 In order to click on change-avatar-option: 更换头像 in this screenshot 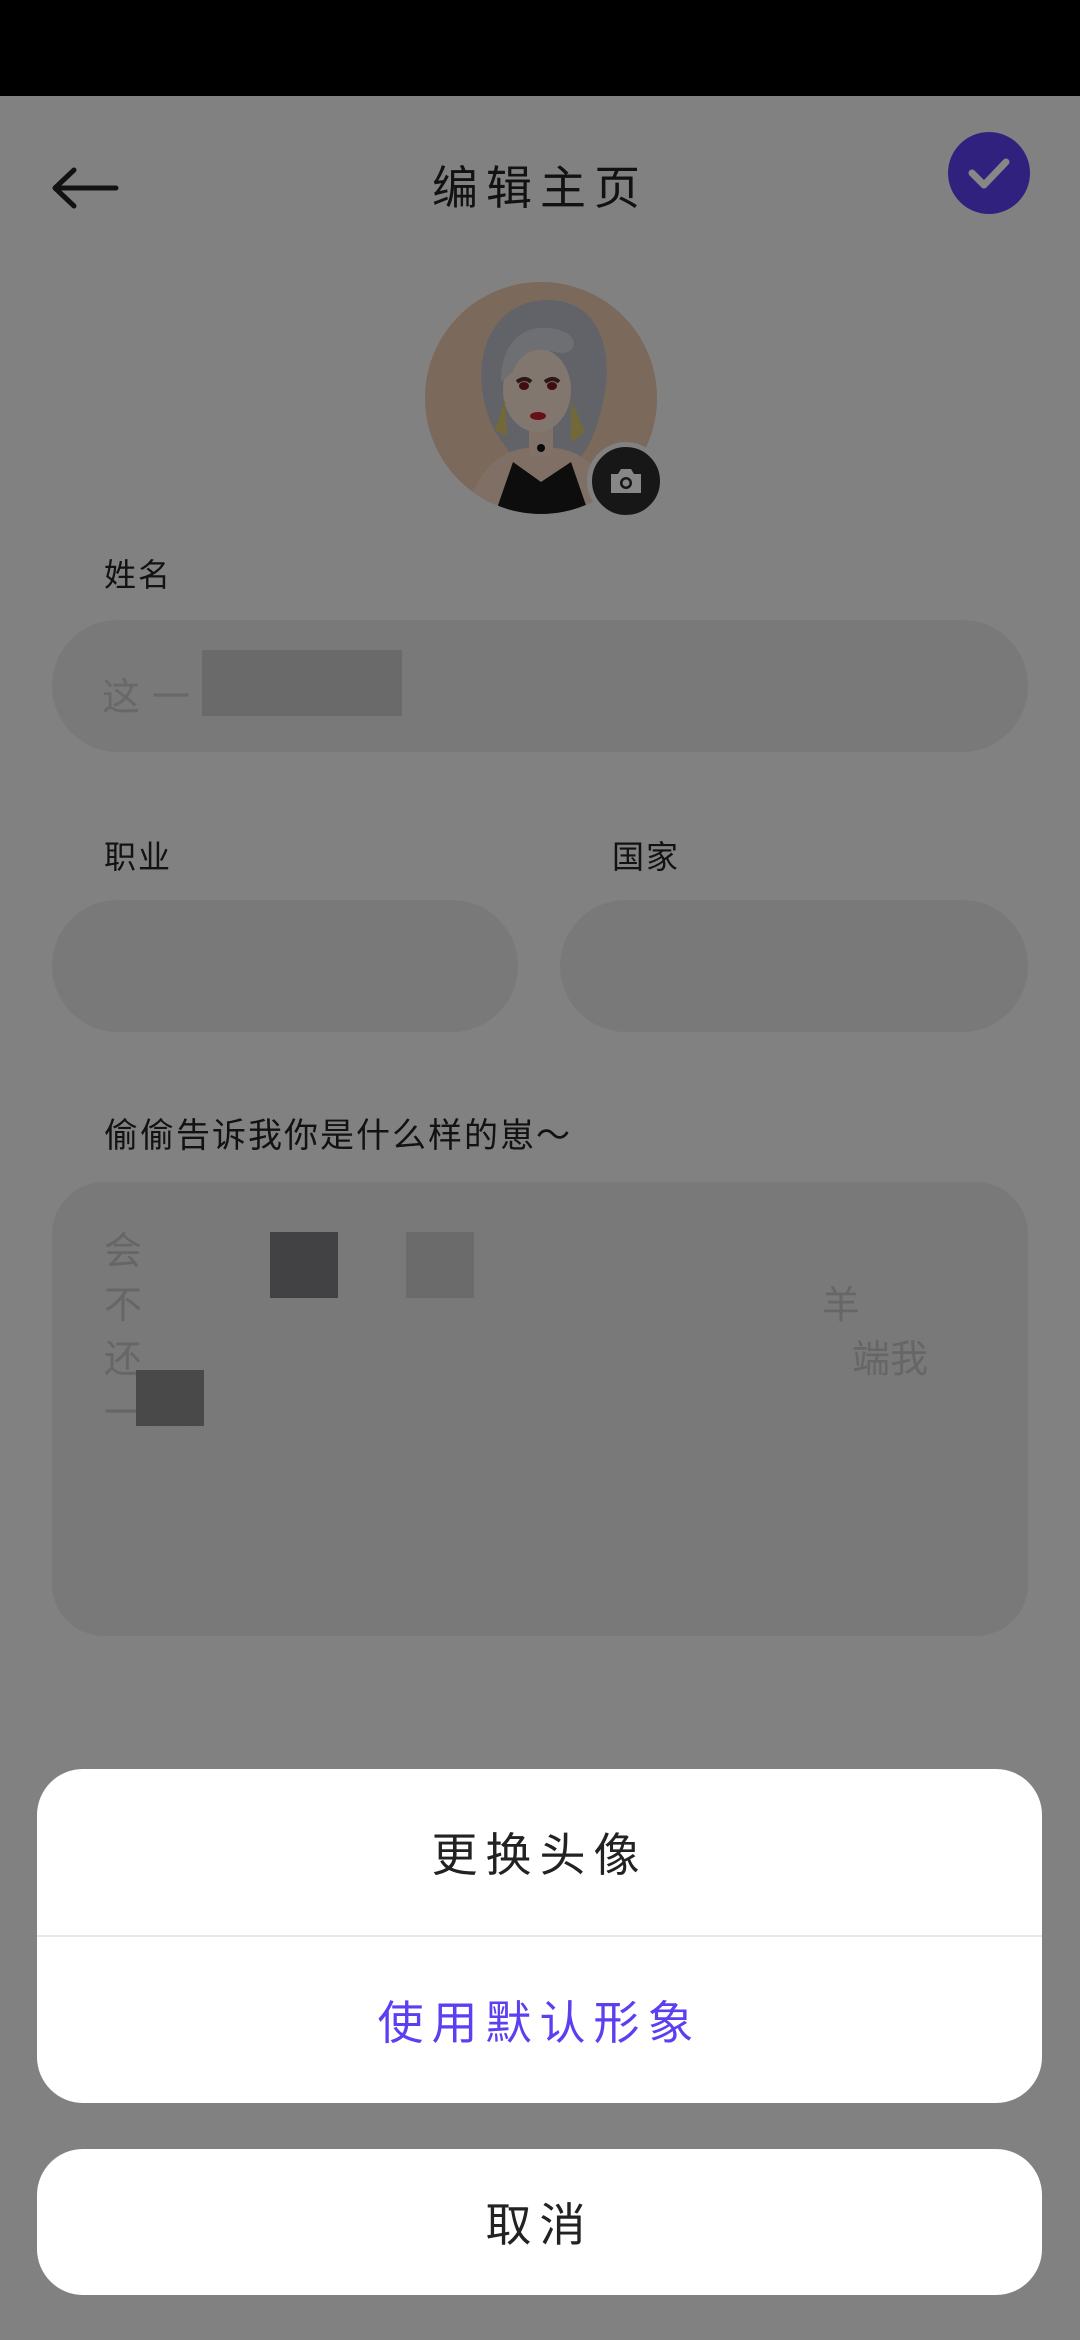, I will do `click(539, 1852)`.